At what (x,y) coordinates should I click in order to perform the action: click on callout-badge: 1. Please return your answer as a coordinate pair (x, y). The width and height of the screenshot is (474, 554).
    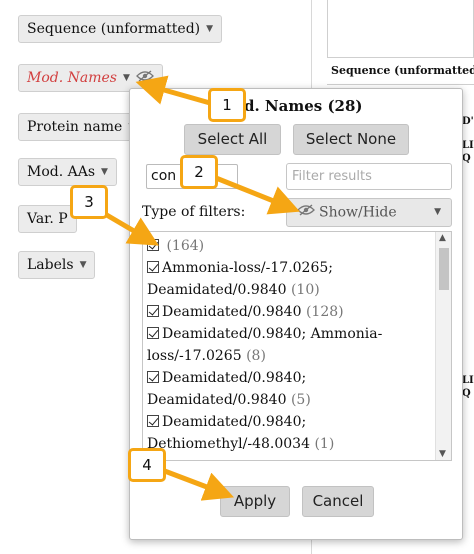
    Looking at the image, I should click on (227, 105).